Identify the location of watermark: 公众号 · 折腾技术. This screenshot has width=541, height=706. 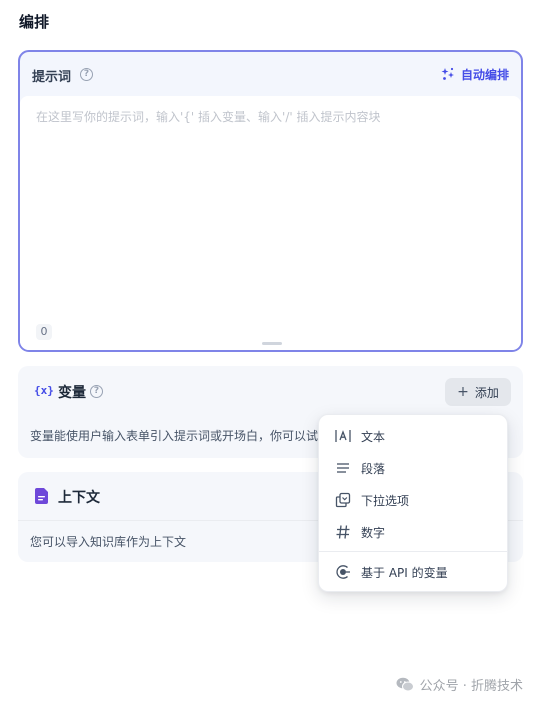
(459, 684).